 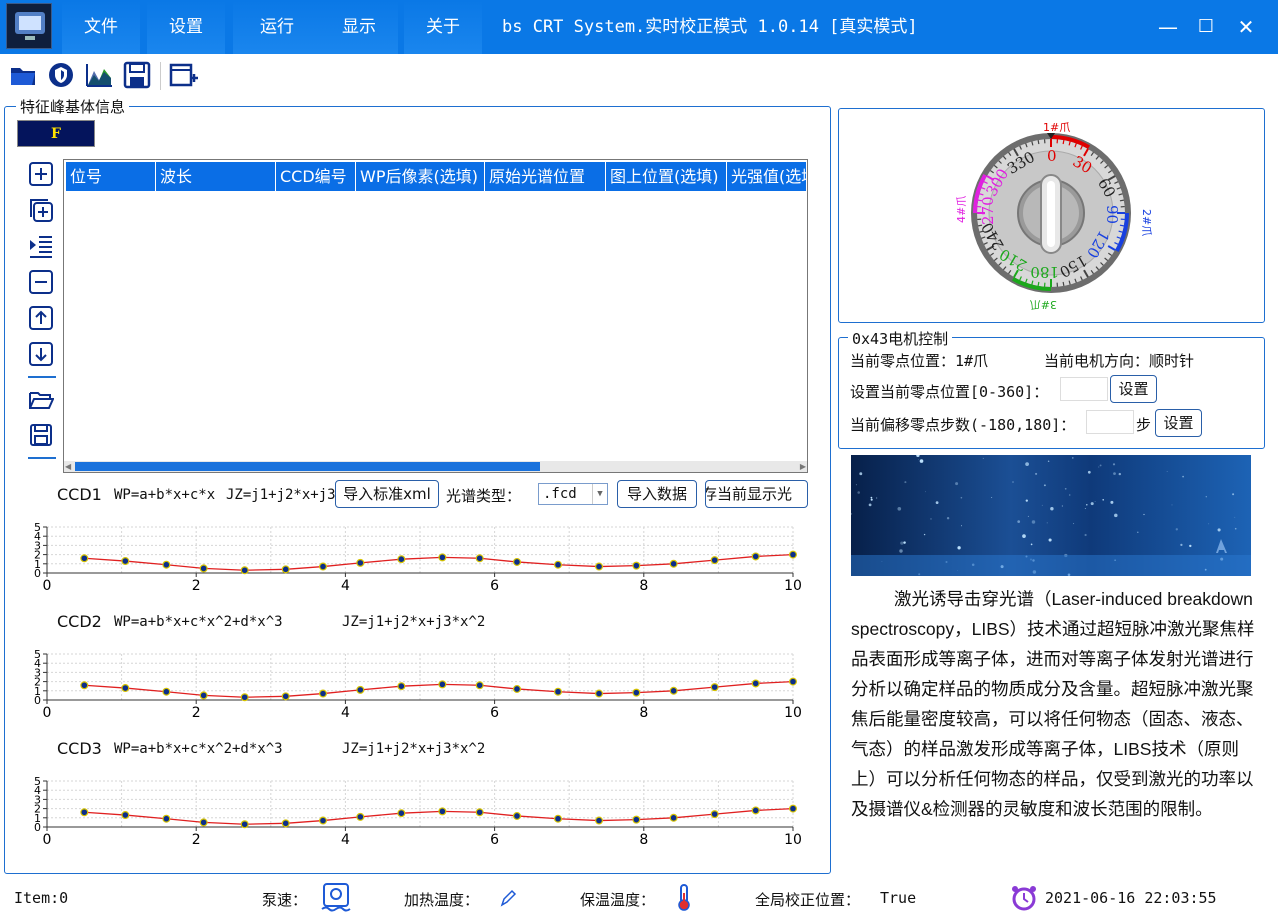 I want to click on menu-file: 文件, so click(x=101, y=27).